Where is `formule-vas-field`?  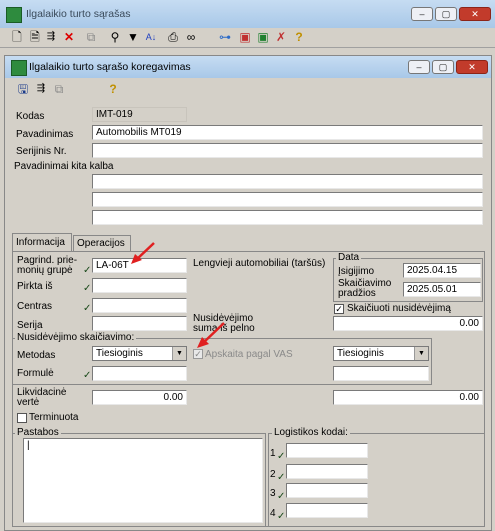 formule-vas-field is located at coordinates (381, 373).